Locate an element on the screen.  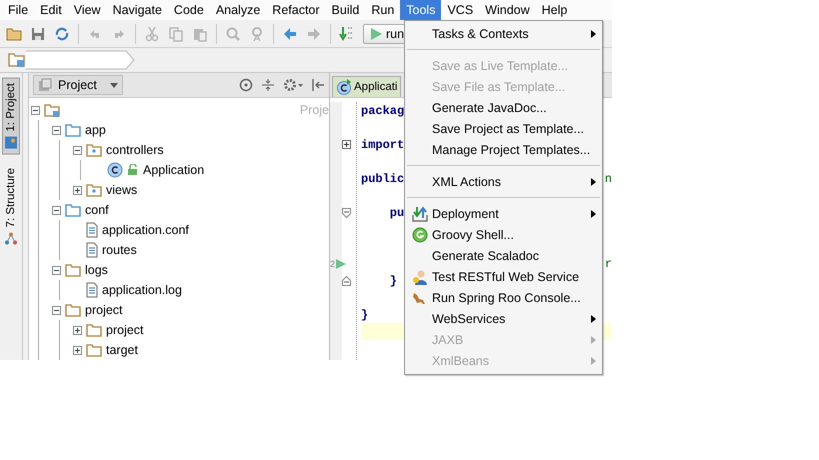
back-arrow-icon is located at coordinates (290, 34).